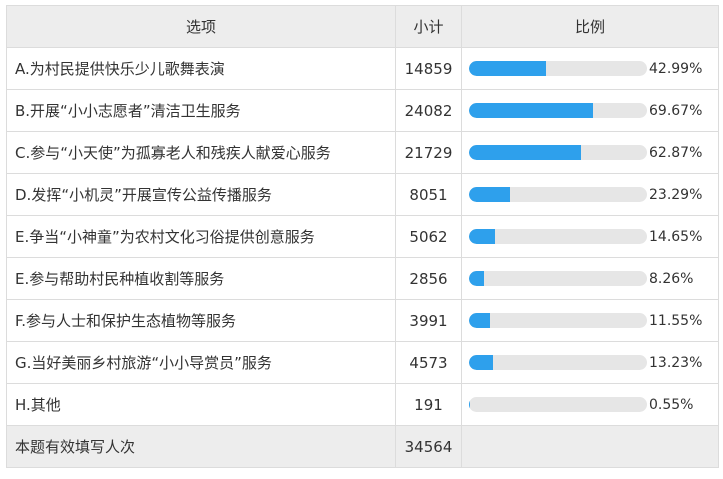 This screenshot has height=479, width=723. Describe the element at coordinates (671, 404) in the screenshot. I see `ratio-percent-text: 0.55%` at that location.